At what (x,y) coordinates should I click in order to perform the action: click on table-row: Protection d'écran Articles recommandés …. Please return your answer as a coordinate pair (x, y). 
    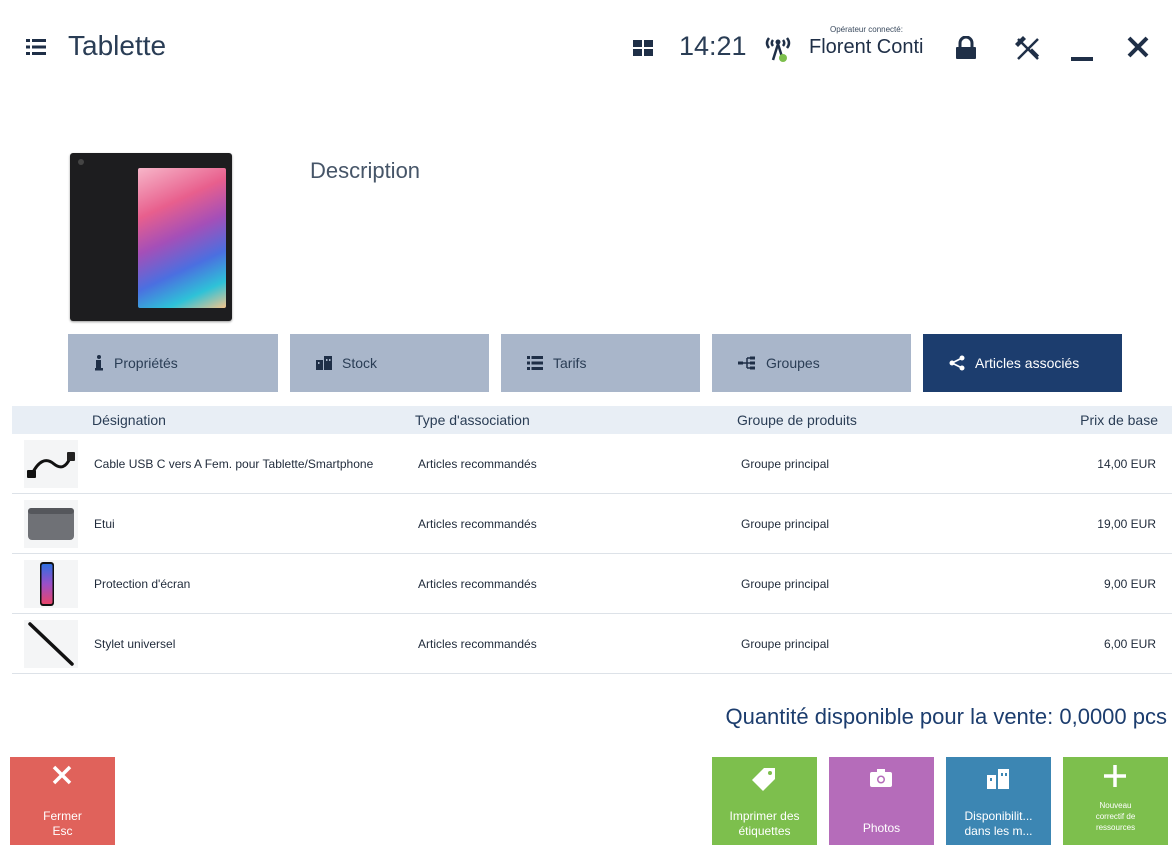
    Looking at the image, I should click on (592, 584).